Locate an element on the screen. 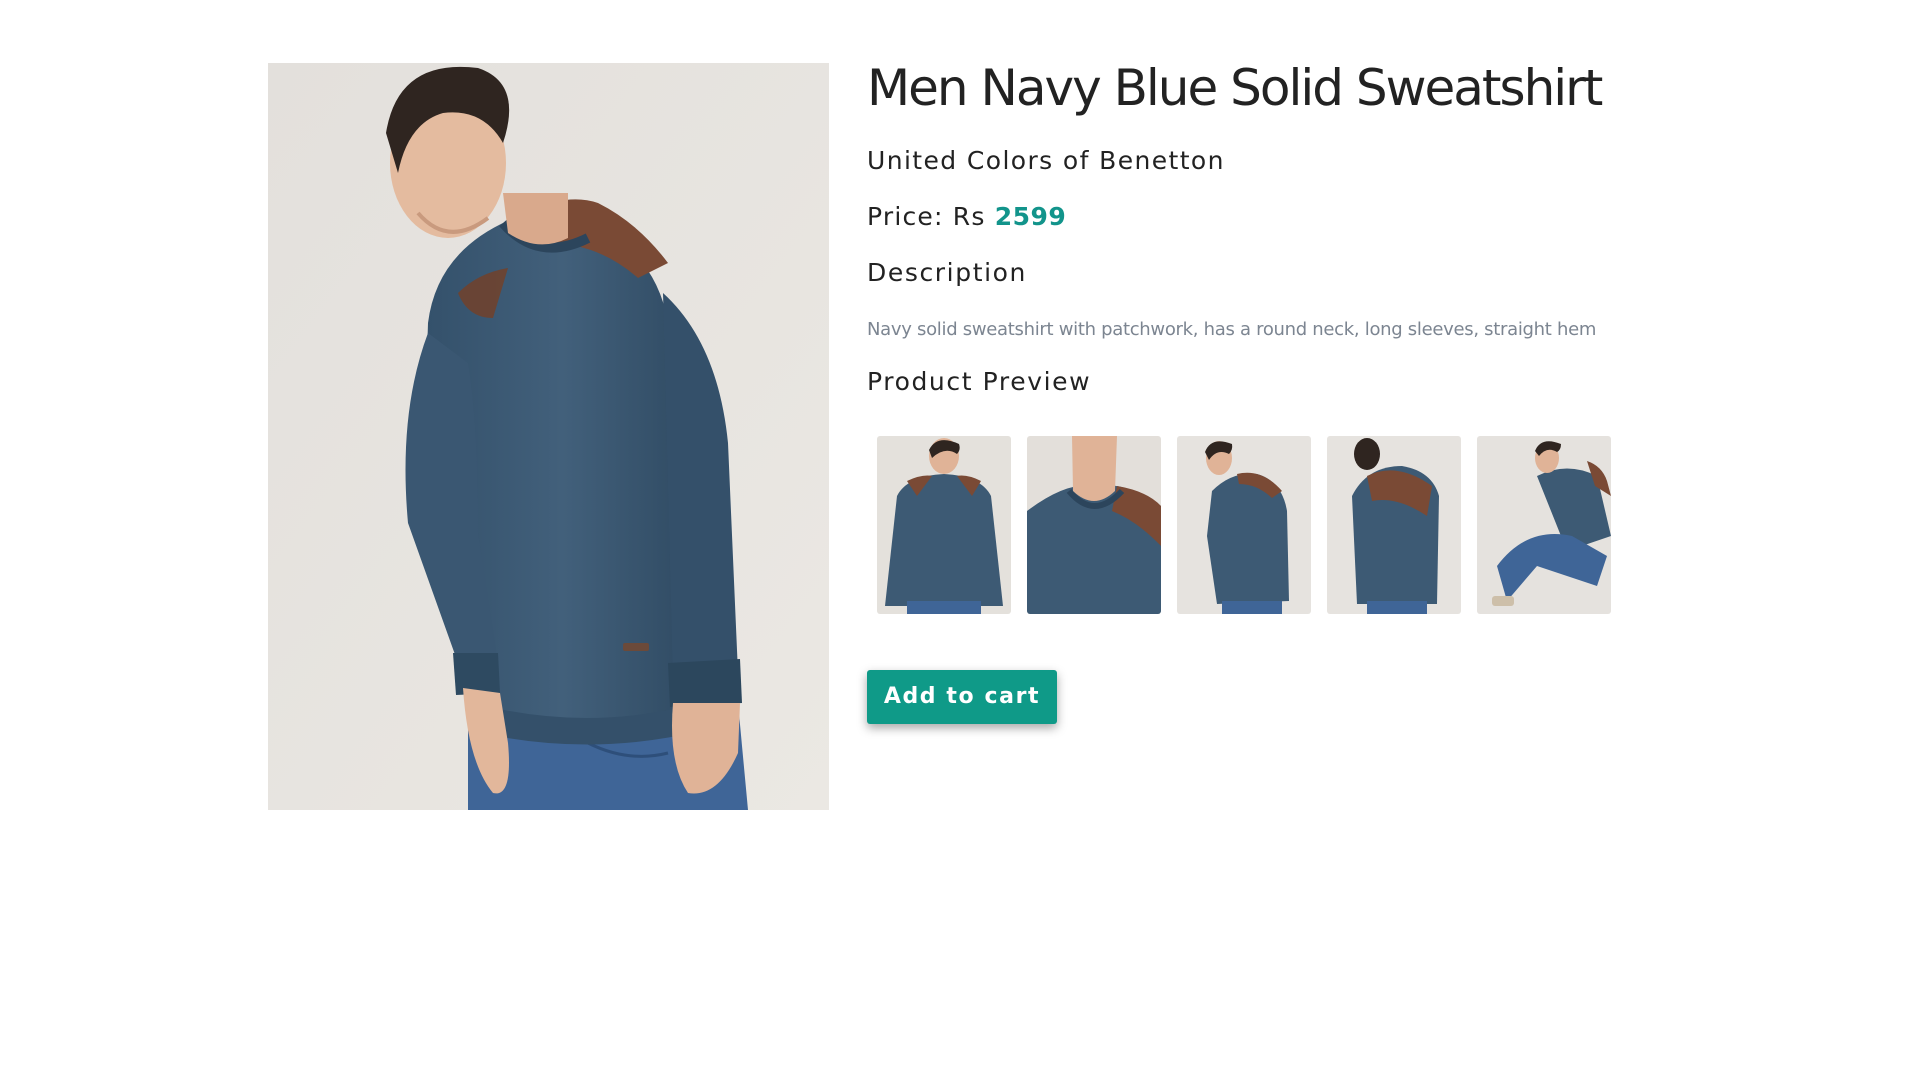  product-brand: United Colors of Benetton is located at coordinates (1046, 160).